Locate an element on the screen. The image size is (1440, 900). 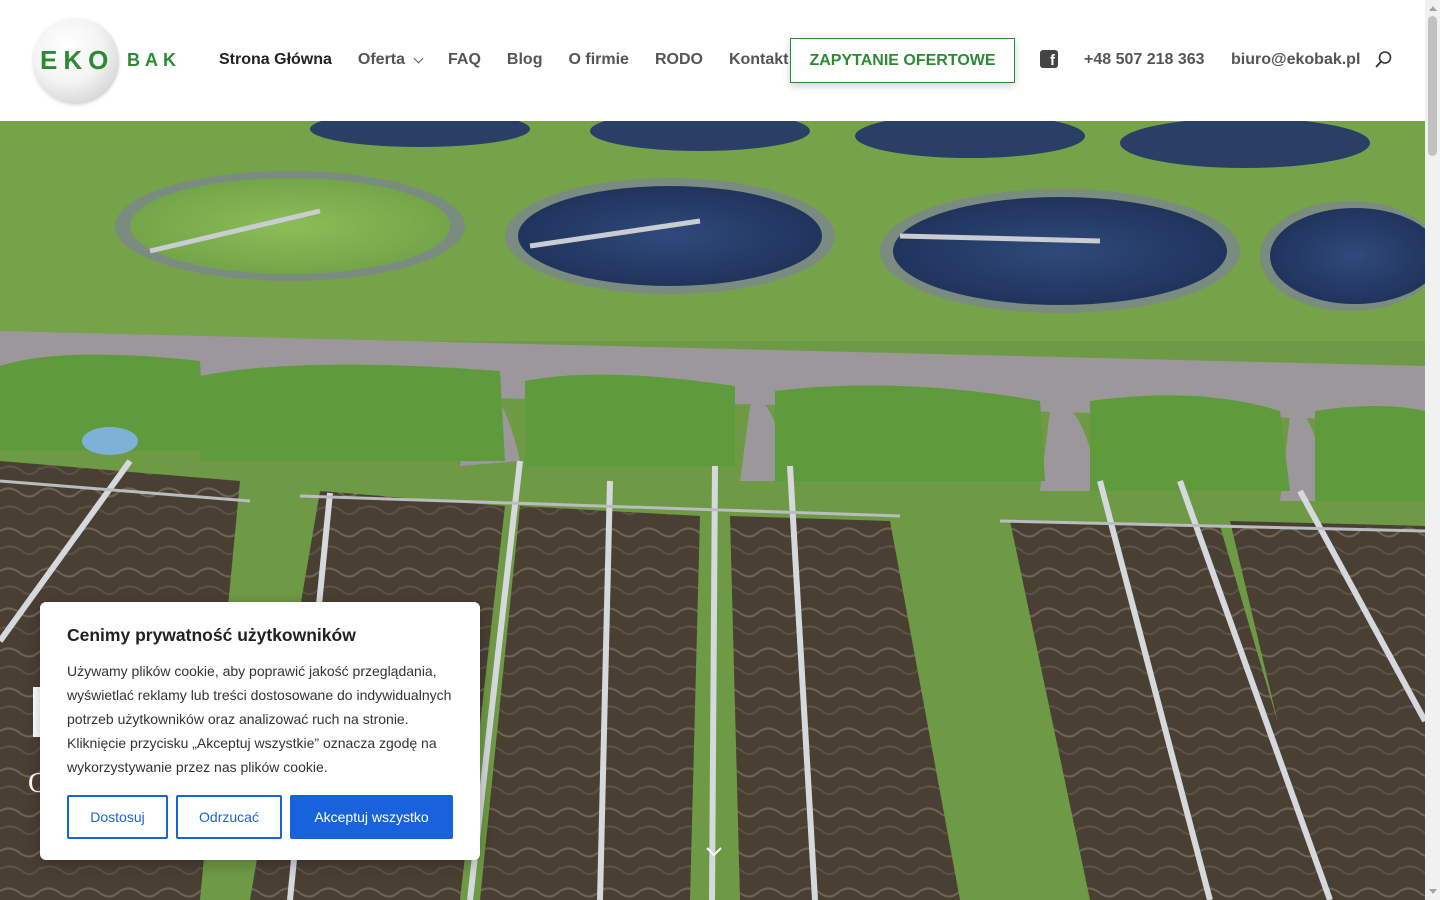
logo-eko-text: EKO is located at coordinates (77, 60).